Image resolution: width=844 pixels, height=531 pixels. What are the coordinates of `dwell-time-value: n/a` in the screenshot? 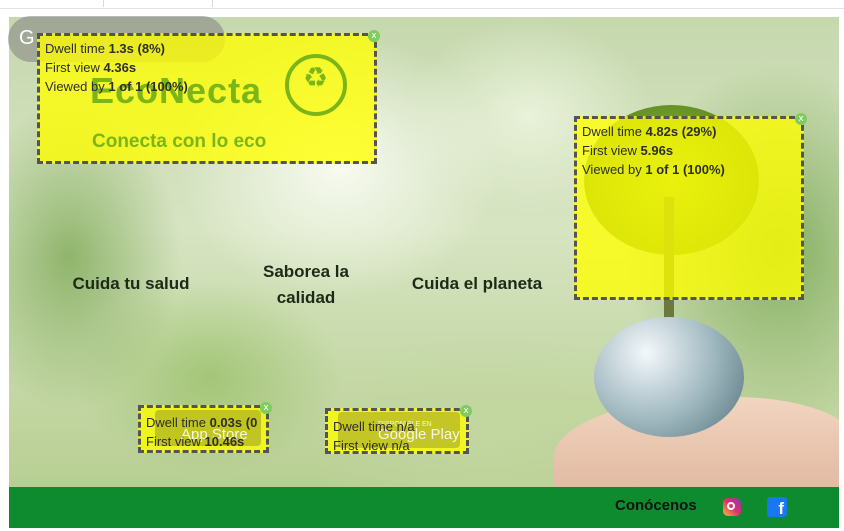 It's located at (405, 426).